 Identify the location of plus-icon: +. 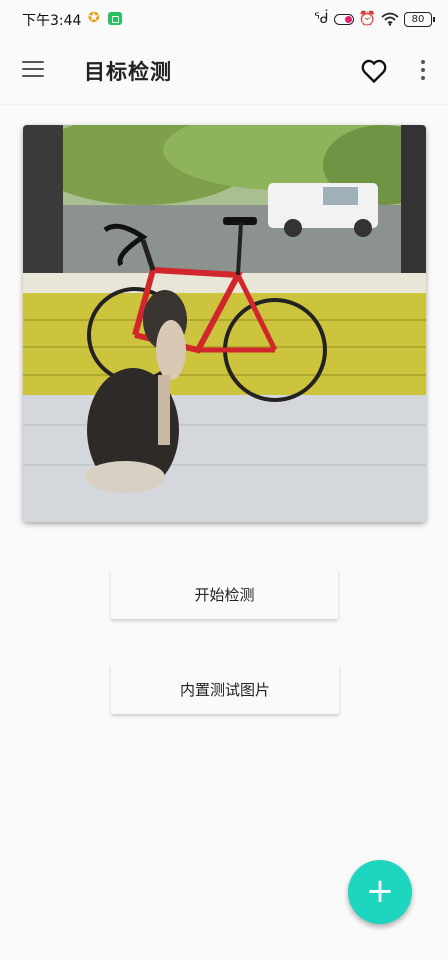
(380, 891).